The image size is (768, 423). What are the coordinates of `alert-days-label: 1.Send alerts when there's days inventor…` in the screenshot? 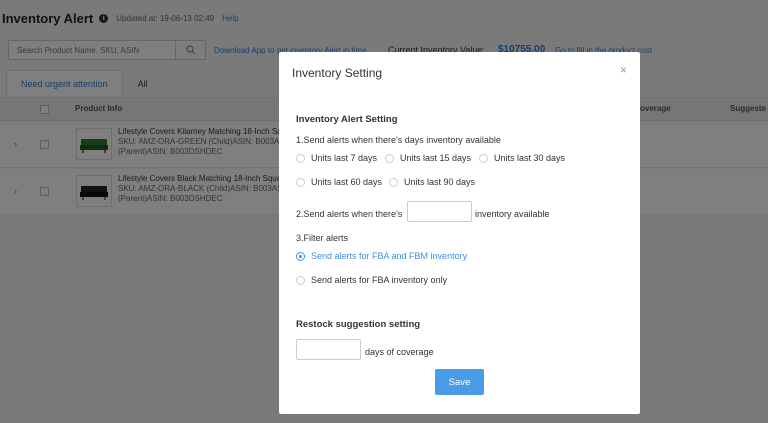 It's located at (398, 140).